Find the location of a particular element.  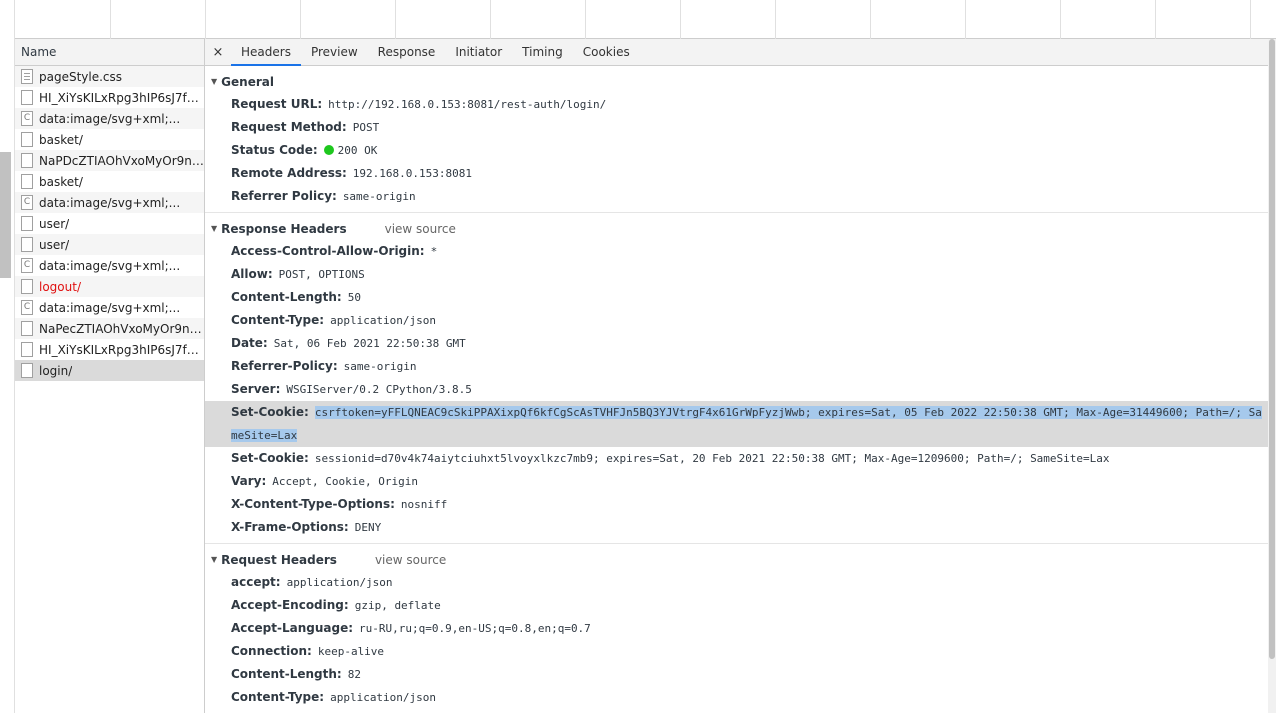

triangle-down-icon: ▼ is located at coordinates (214, 228).